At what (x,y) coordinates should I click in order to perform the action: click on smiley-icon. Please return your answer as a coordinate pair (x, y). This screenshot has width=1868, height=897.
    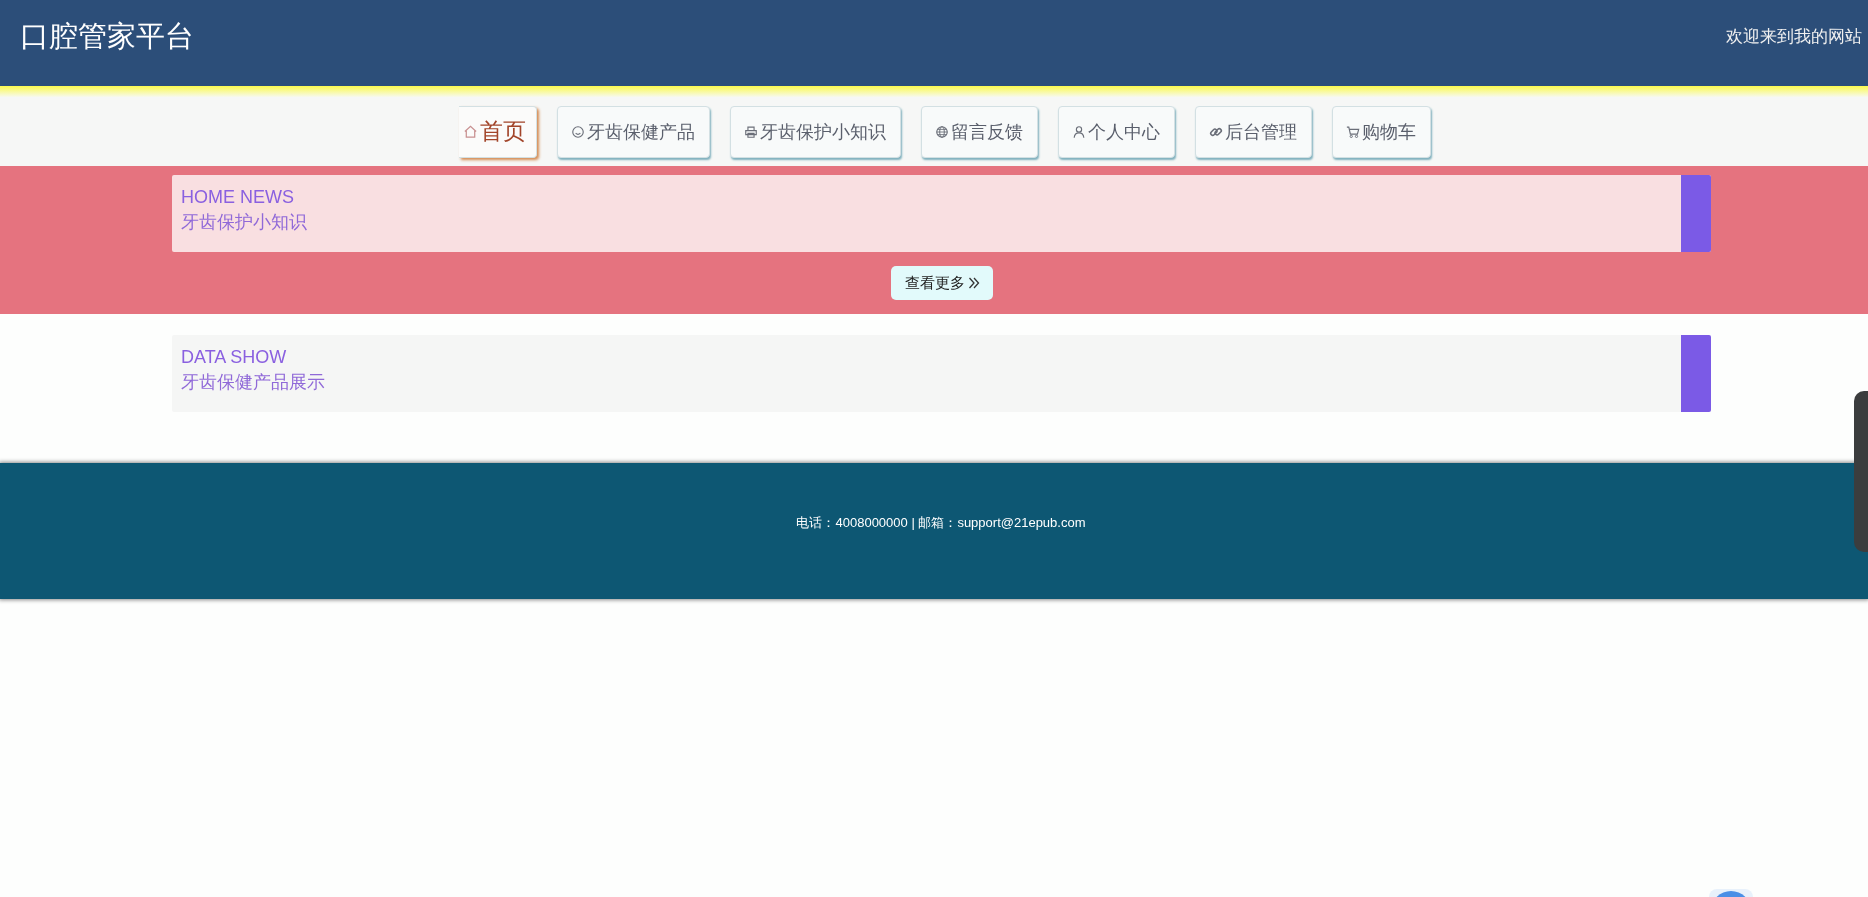
    Looking at the image, I should click on (577, 131).